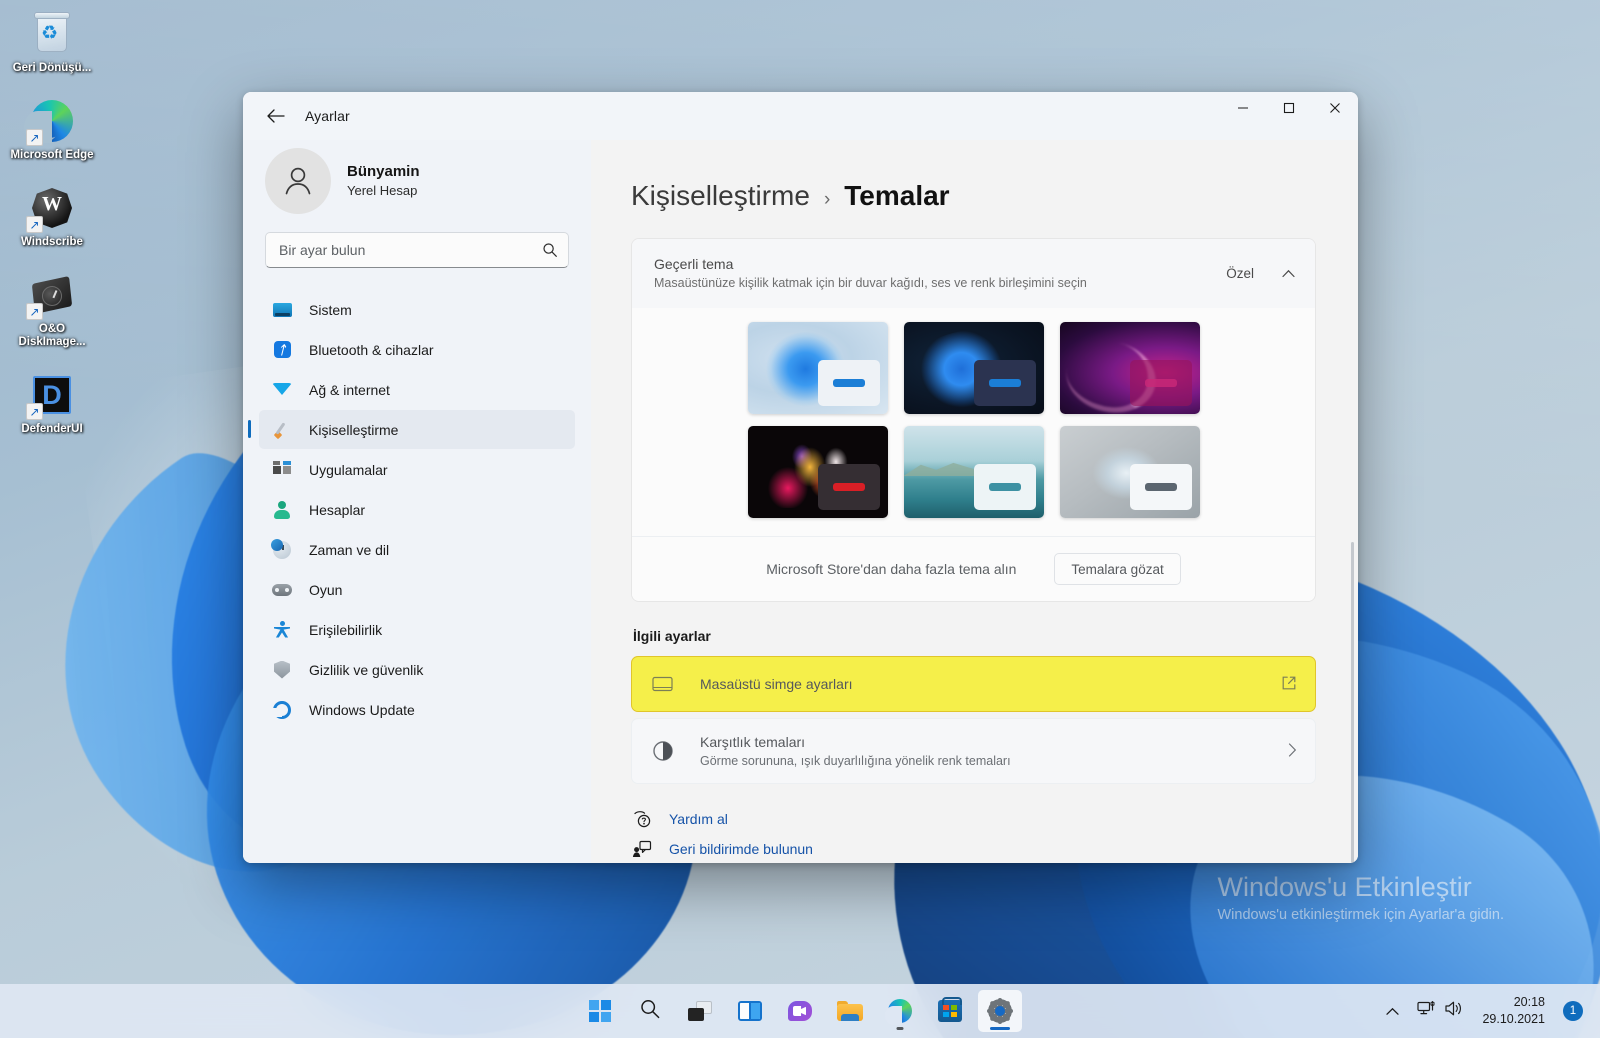  Describe the element at coordinates (337, 509) in the screenshot. I see `sidebar-item-label: Hesaplar` at that location.